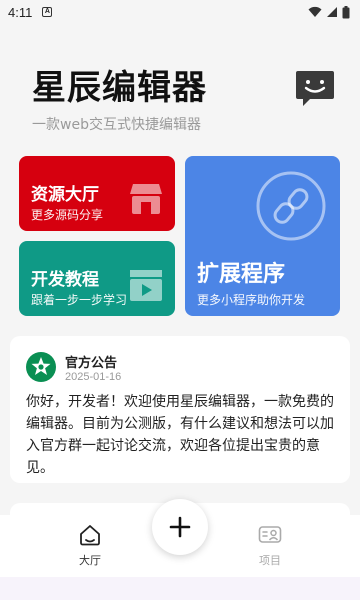  I want to click on resource-hall-subtitle: 更多源码分享, so click(67, 215).